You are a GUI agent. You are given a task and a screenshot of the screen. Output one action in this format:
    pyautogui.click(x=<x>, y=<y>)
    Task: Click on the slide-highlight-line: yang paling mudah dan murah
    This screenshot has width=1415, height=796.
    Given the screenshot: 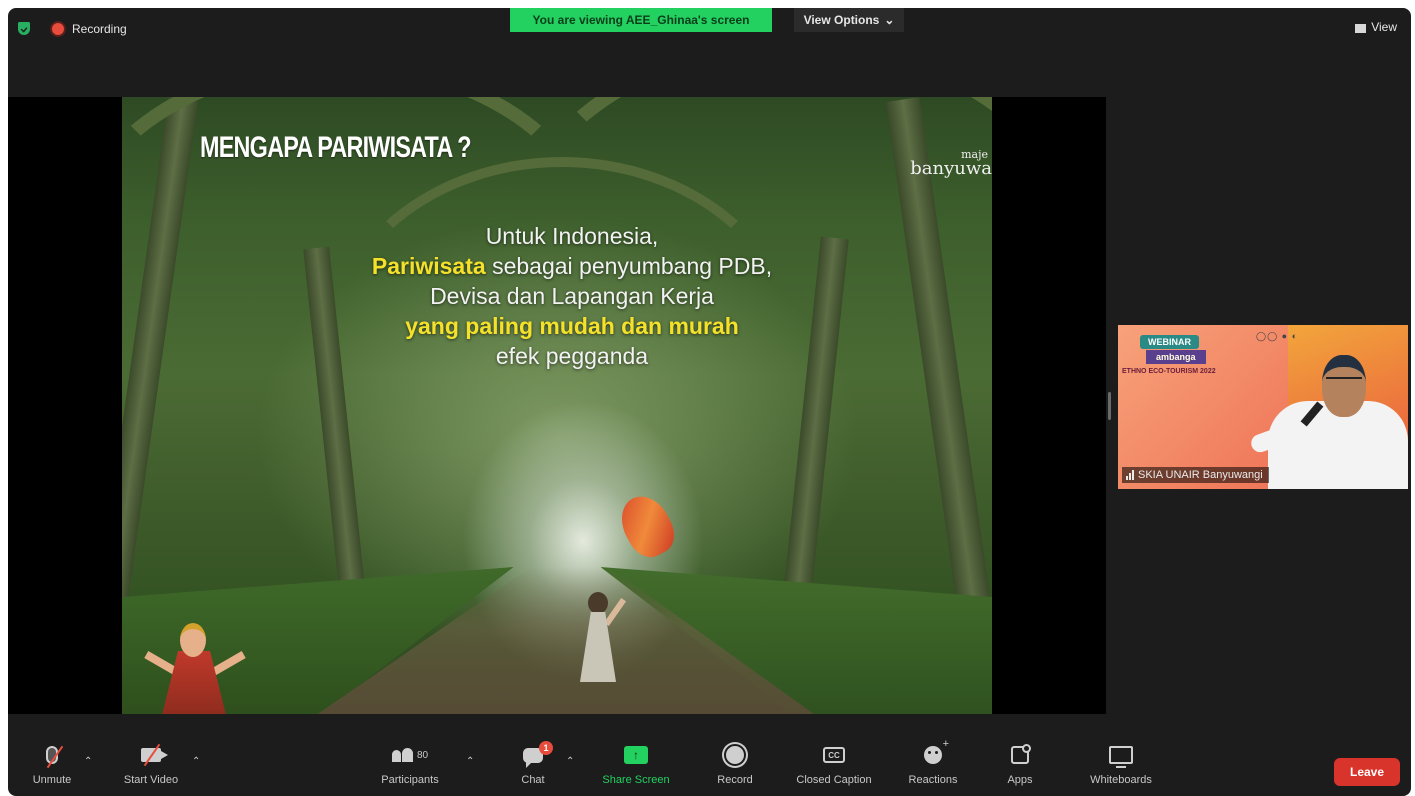 What is the action you would take?
    pyautogui.click(x=572, y=326)
    